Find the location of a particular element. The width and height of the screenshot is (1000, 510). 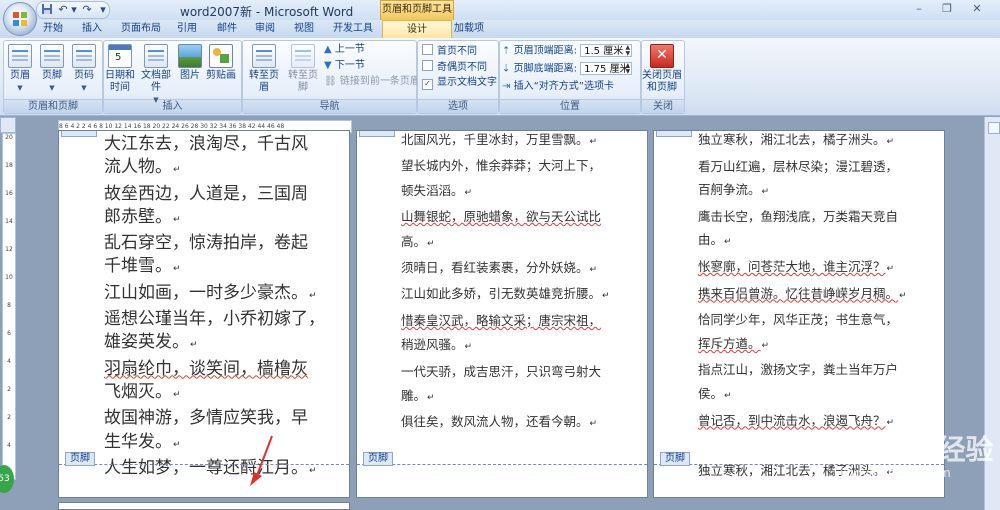

next-section-button: ▼ 下一节 is located at coordinates (344, 66).